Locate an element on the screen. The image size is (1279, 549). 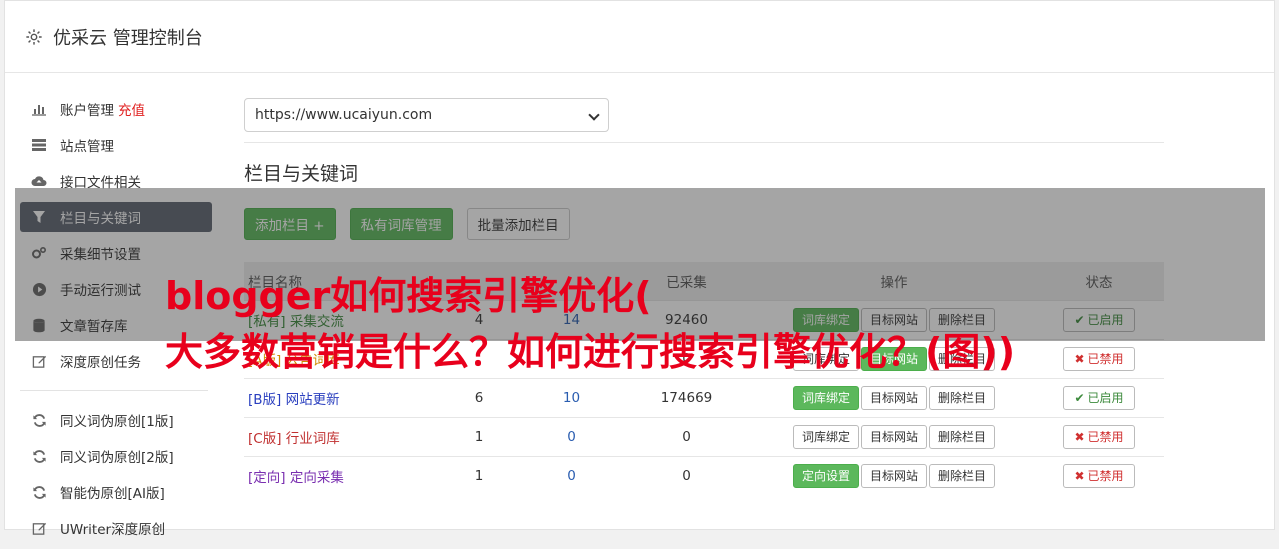
overlay-line-2: 大多数营销是什么？如何进行搜索引擎优化？(图)) is located at coordinates (590, 352).